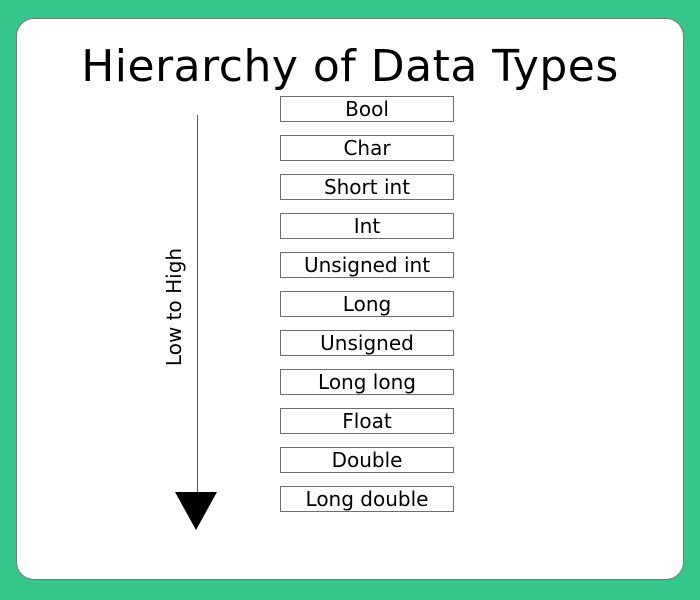  Describe the element at coordinates (367, 343) in the screenshot. I see `type-box: Unsigned` at that location.